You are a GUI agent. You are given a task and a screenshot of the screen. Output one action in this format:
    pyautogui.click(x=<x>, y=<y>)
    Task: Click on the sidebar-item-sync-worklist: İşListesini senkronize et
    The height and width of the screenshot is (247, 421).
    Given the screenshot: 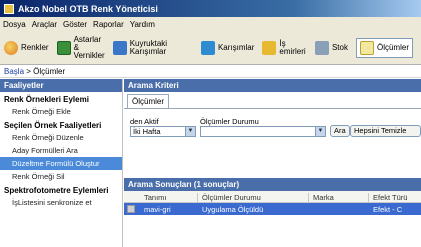 What is the action you would take?
    pyautogui.click(x=61, y=202)
    